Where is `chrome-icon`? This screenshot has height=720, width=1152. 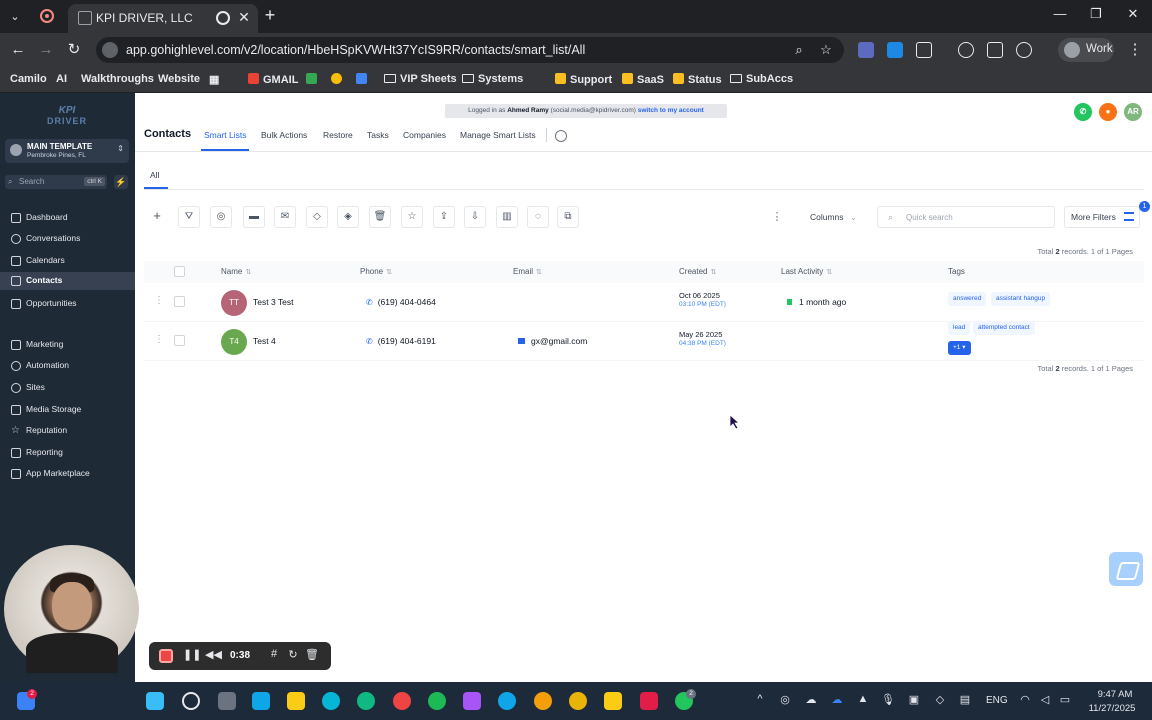
chrome-icon is located at coordinates (402, 701).